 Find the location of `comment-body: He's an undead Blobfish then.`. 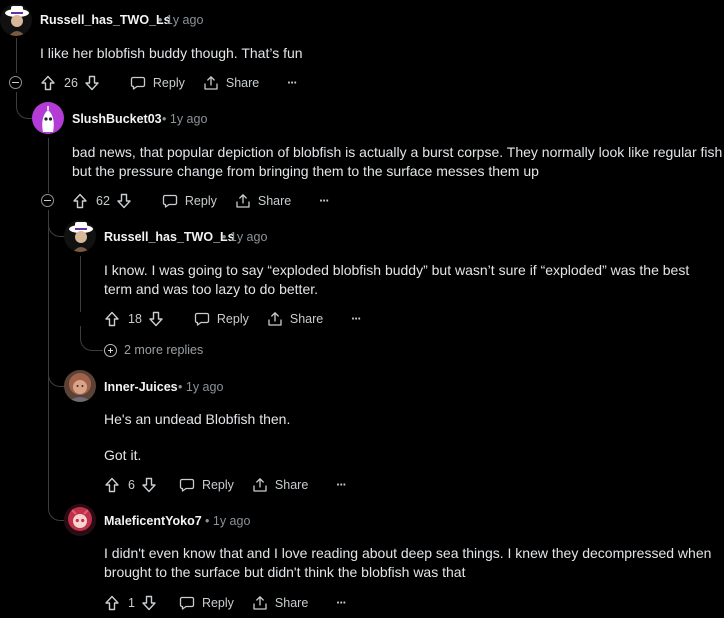

comment-body: He's an undead Blobfish then. is located at coordinates (197, 419).